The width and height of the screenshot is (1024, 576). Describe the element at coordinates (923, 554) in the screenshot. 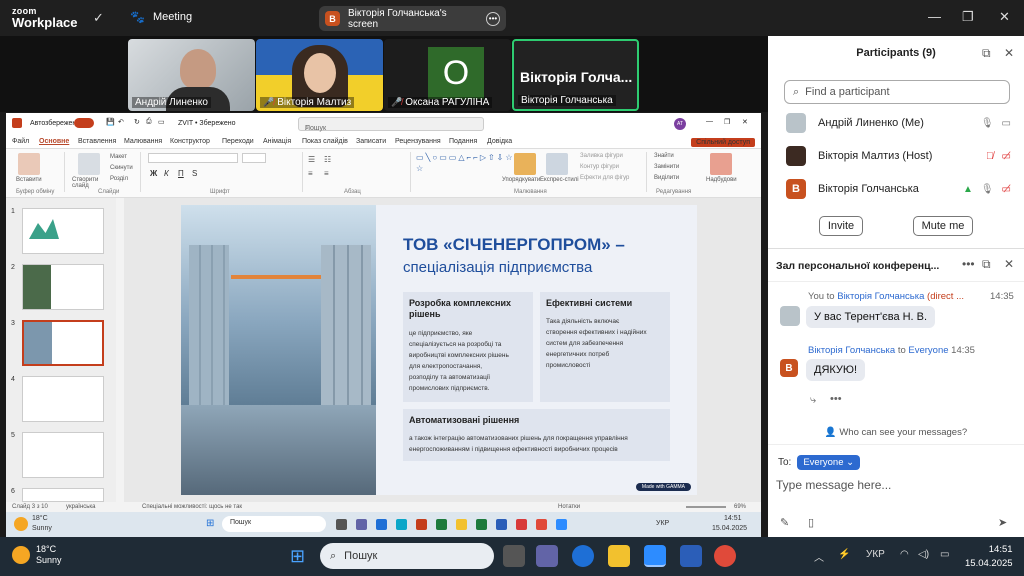

I see `volume-icon: ◁)` at that location.